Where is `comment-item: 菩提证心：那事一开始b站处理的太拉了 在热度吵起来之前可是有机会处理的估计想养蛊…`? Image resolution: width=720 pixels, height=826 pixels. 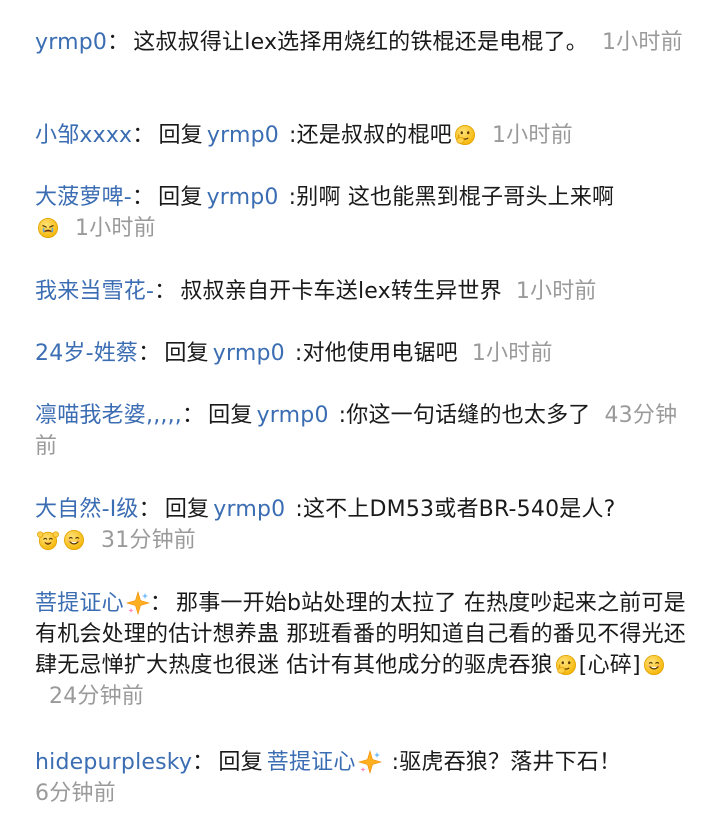 comment-item: 菩提证心：那事一开始b站处理的太拉了 在热度吵起来之前可是有机会处理的估计想养蛊… is located at coordinates (362, 650).